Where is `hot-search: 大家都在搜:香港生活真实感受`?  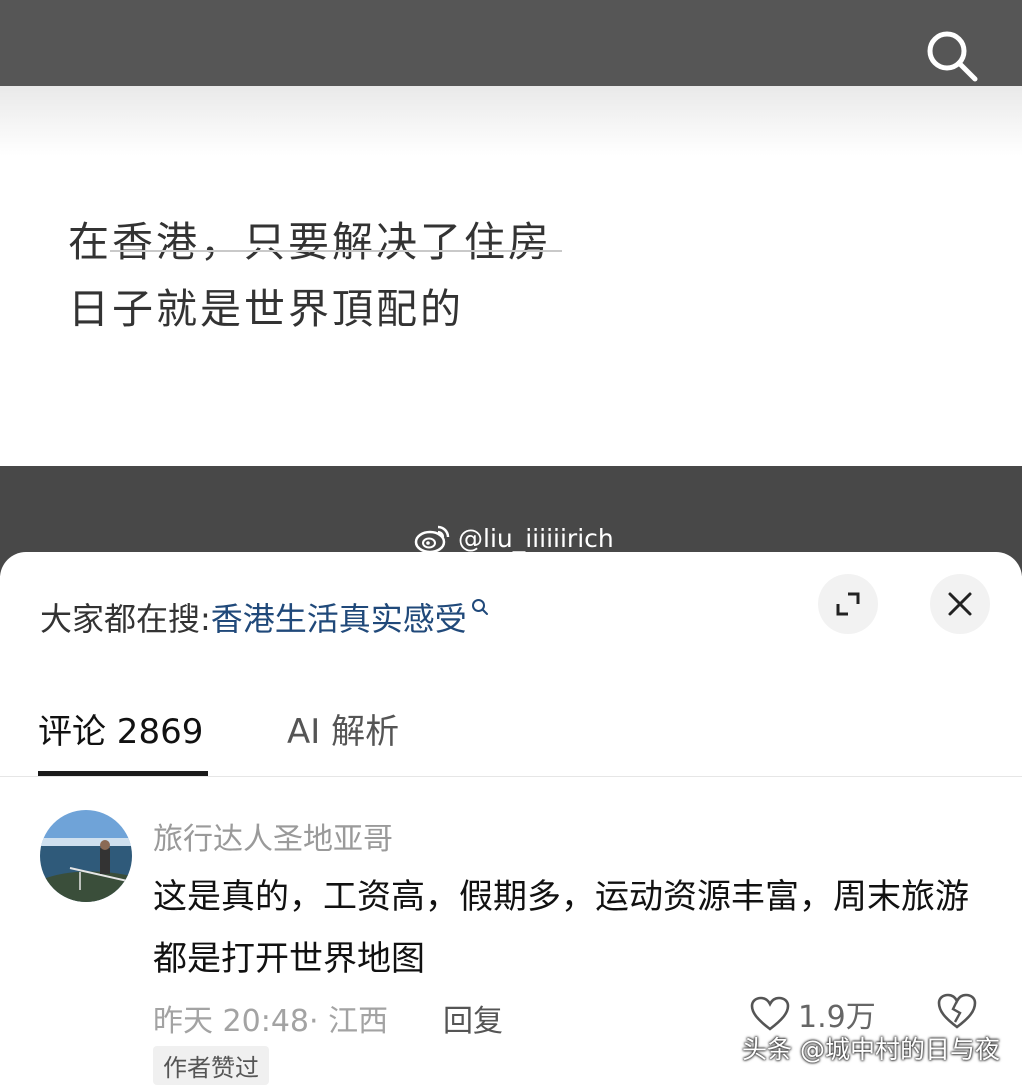 hot-search: 大家都在搜:香港生活真实感受 is located at coordinates (264, 617).